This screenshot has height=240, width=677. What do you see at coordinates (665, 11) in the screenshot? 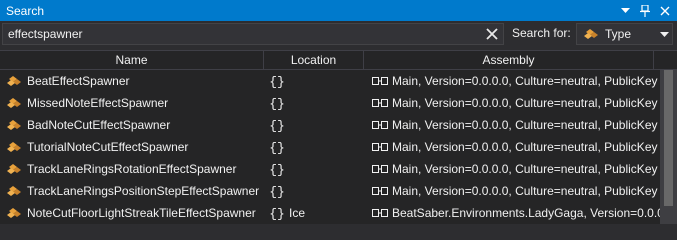
I see `close-icon` at bounding box center [665, 11].